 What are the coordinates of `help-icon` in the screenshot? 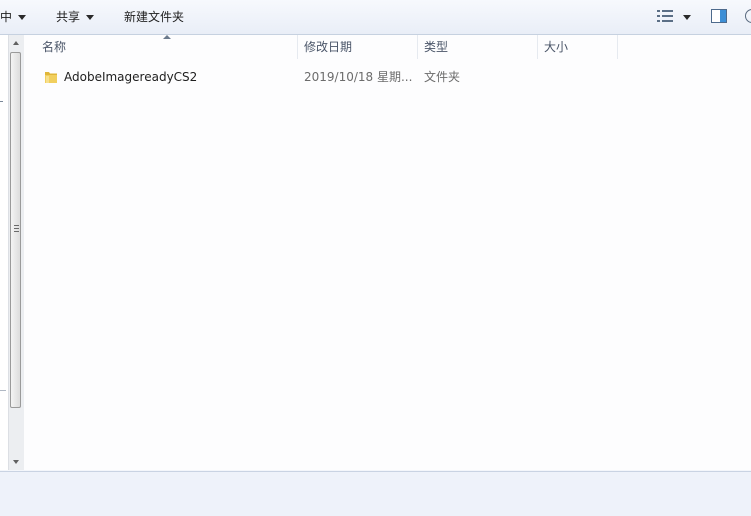 It's located at (748, 16).